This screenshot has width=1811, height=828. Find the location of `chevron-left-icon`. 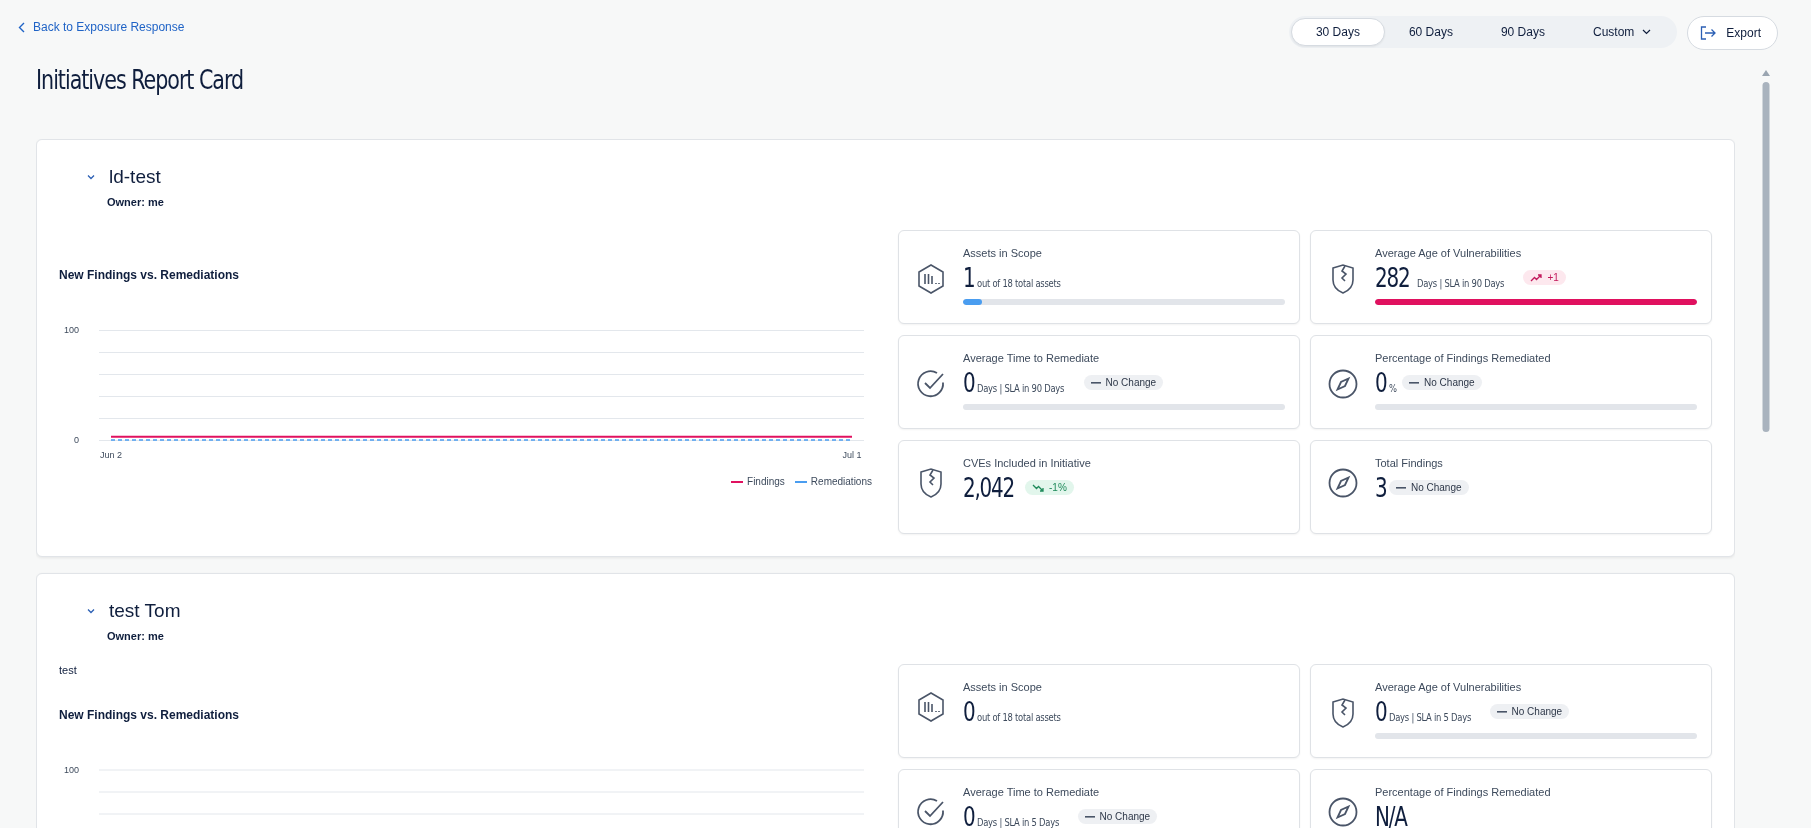

chevron-left-icon is located at coordinates (21, 27).